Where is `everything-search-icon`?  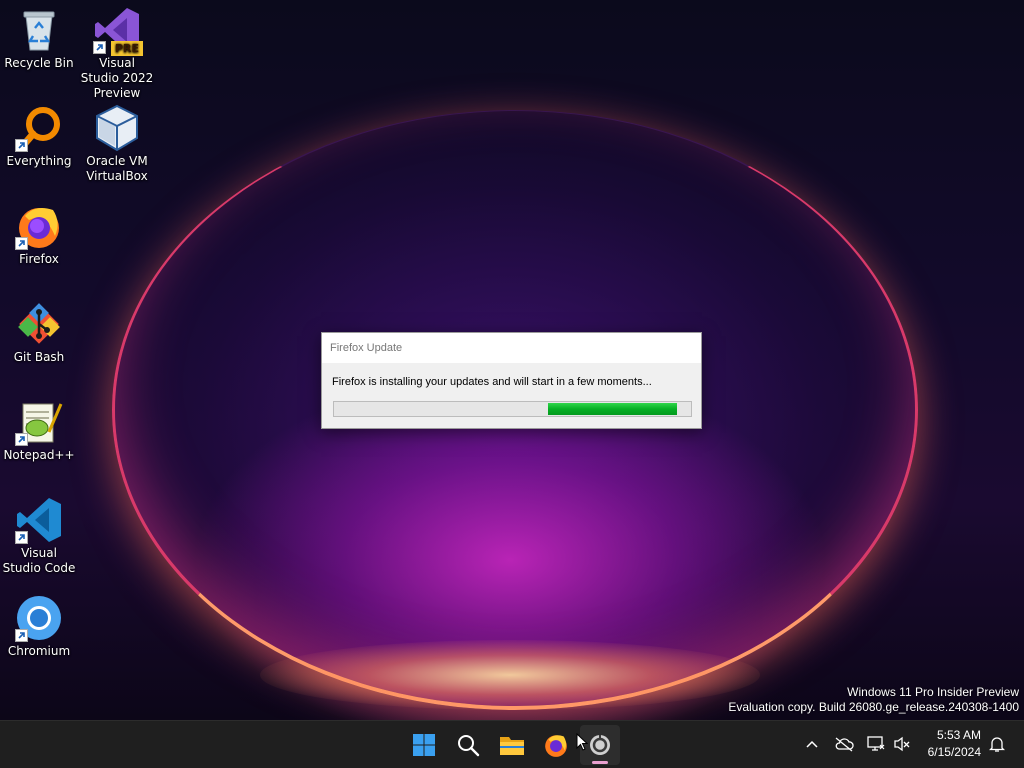
everything-search-icon is located at coordinates (39, 128).